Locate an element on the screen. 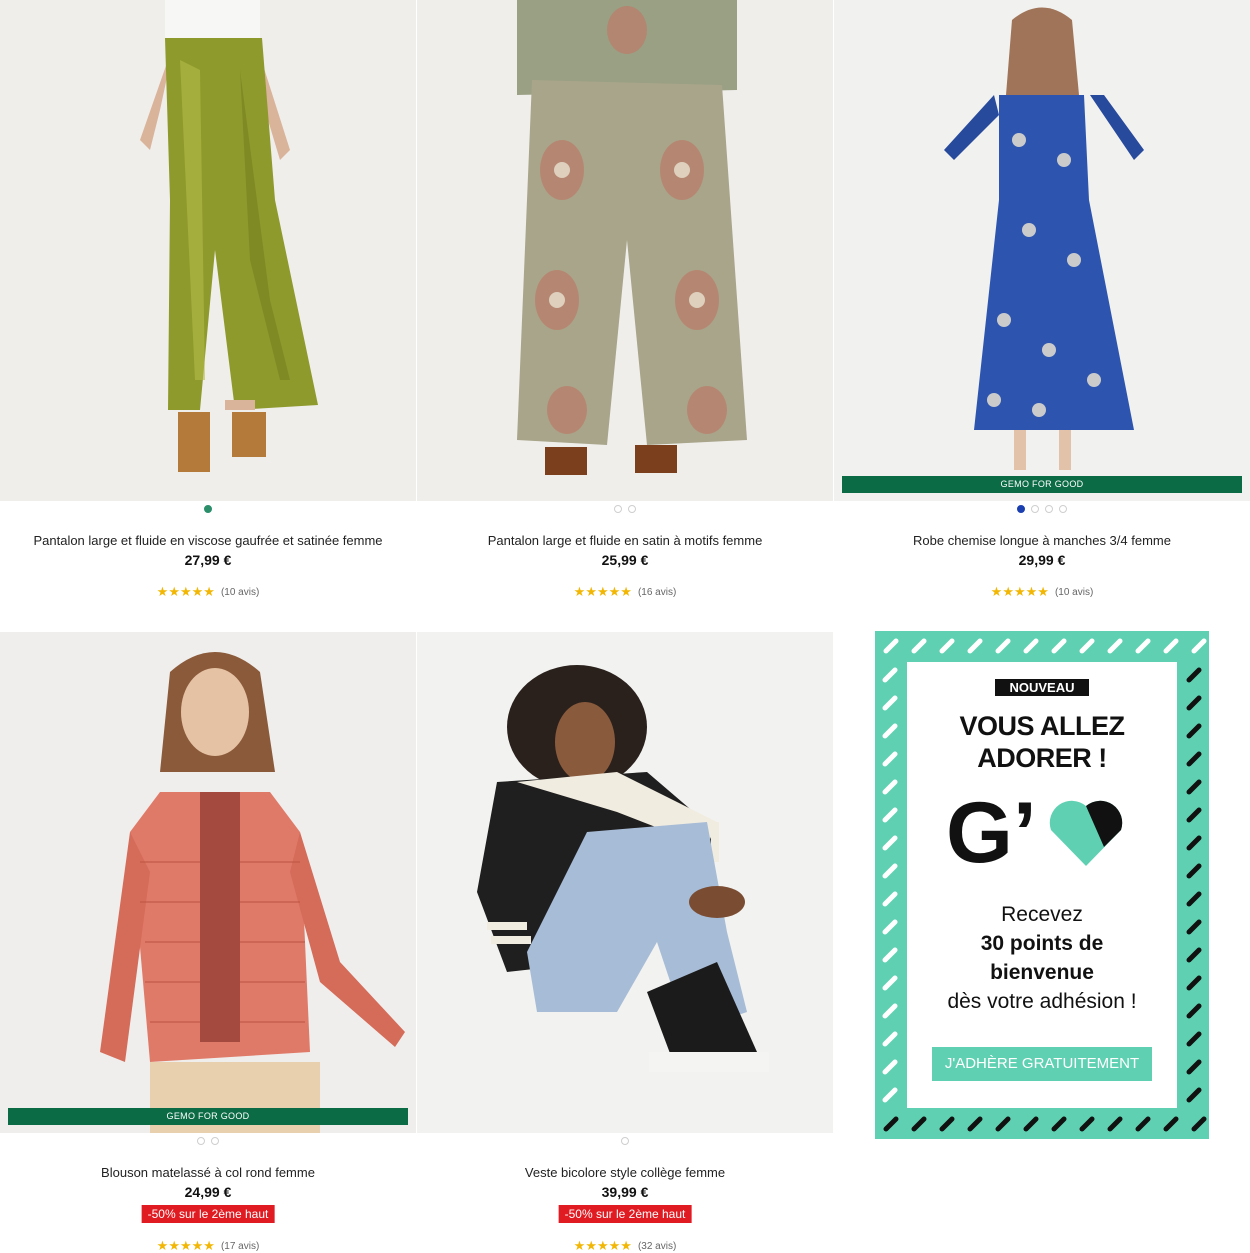 The width and height of the screenshot is (1250, 1253). banner-text-line-3: bienvenue is located at coordinates (1042, 972).